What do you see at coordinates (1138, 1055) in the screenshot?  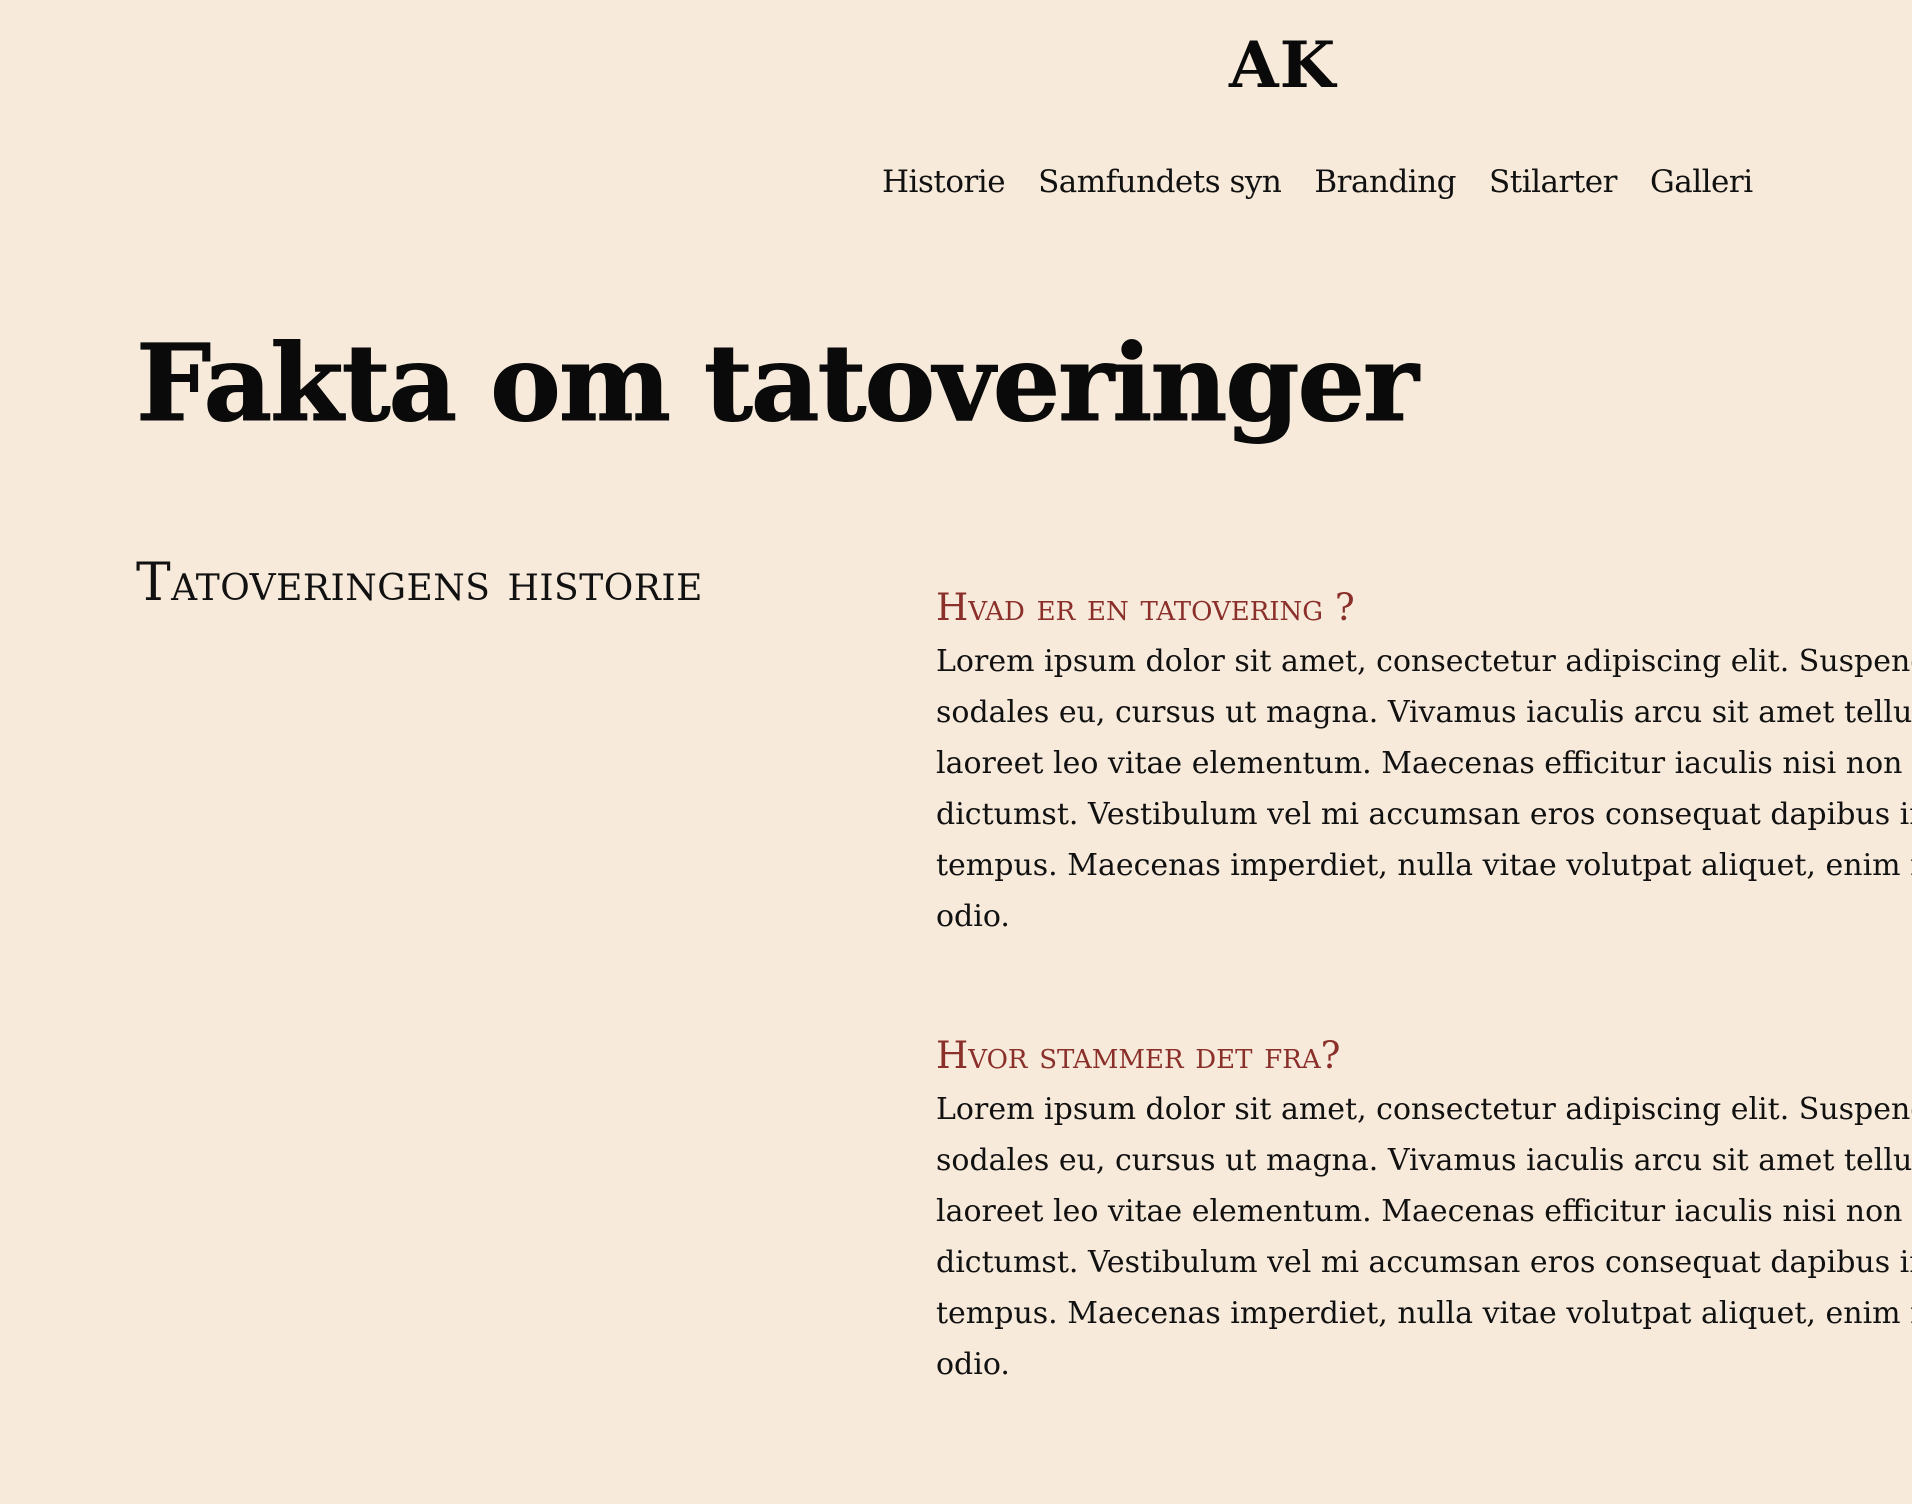 I see `article-heading: Hvor stammer det fra?` at bounding box center [1138, 1055].